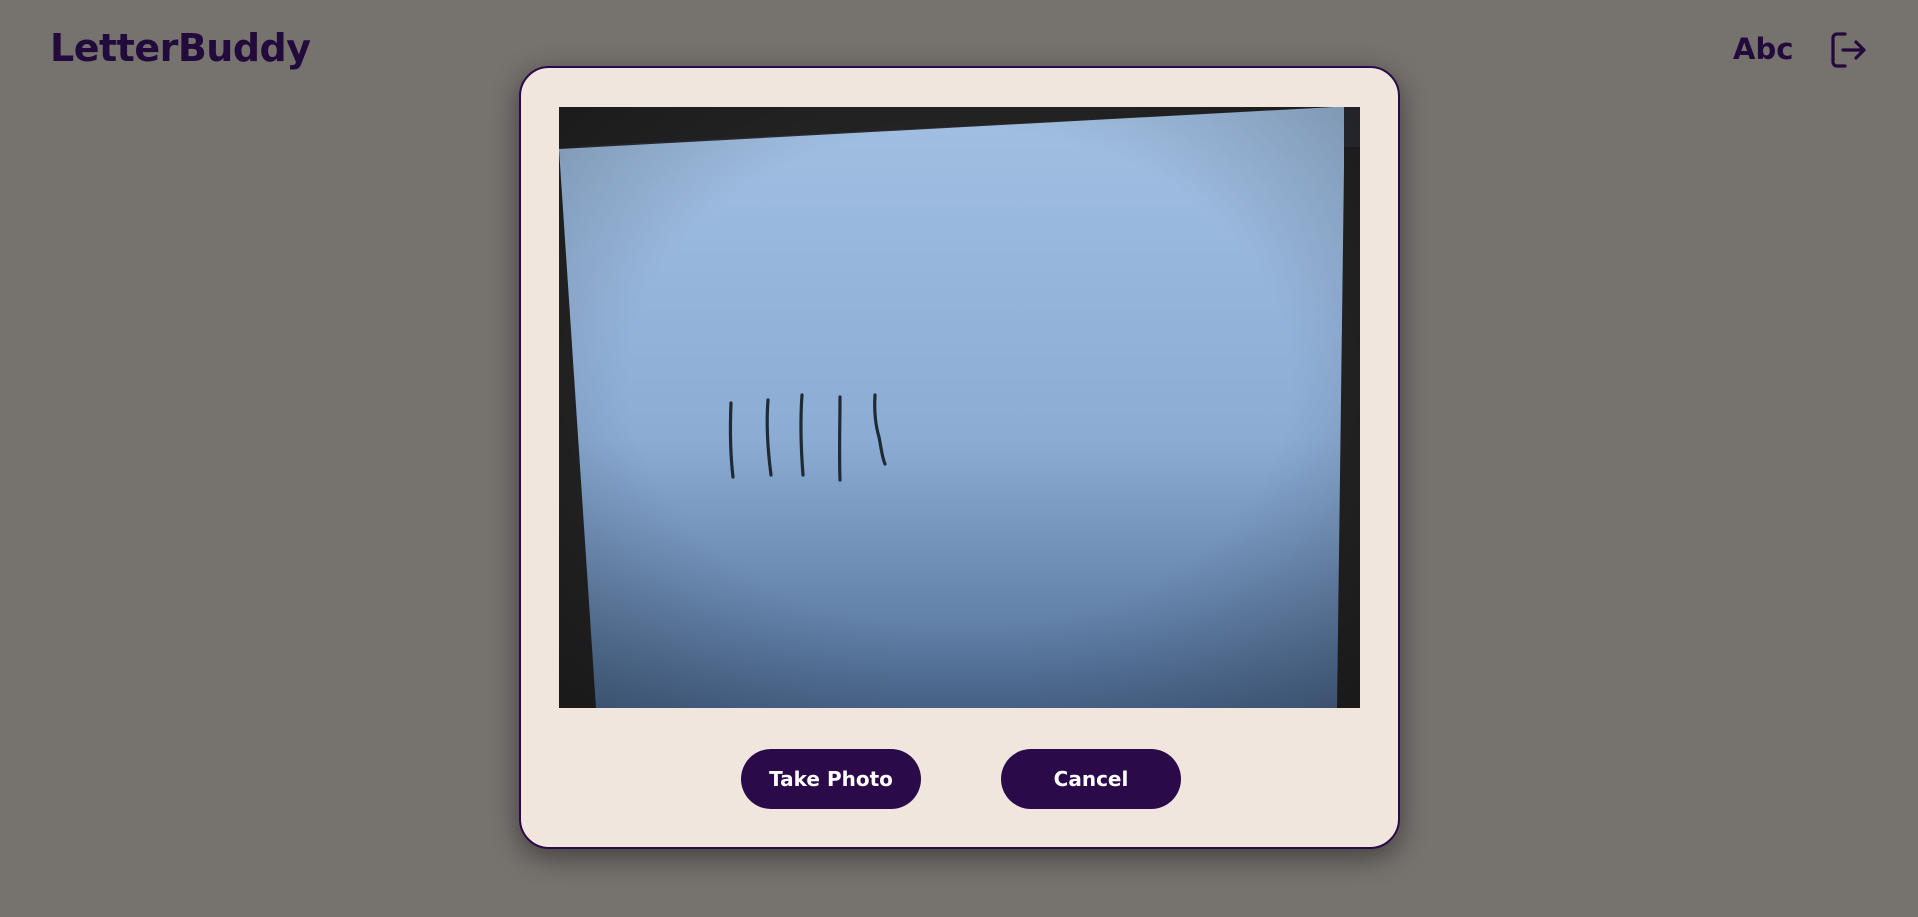 Image resolution: width=1918 pixels, height=917 pixels. What do you see at coordinates (1763, 49) in the screenshot?
I see `abc-icon: Abc` at bounding box center [1763, 49].